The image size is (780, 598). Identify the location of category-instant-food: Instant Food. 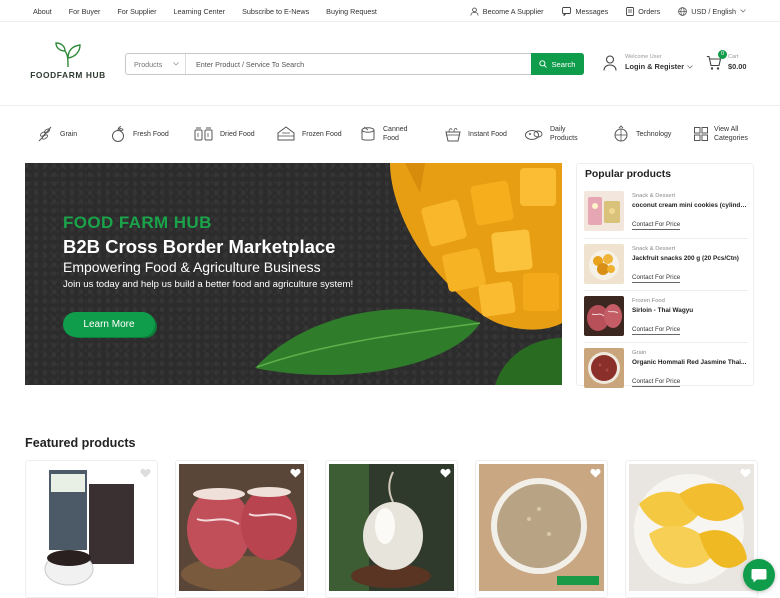
(475, 134).